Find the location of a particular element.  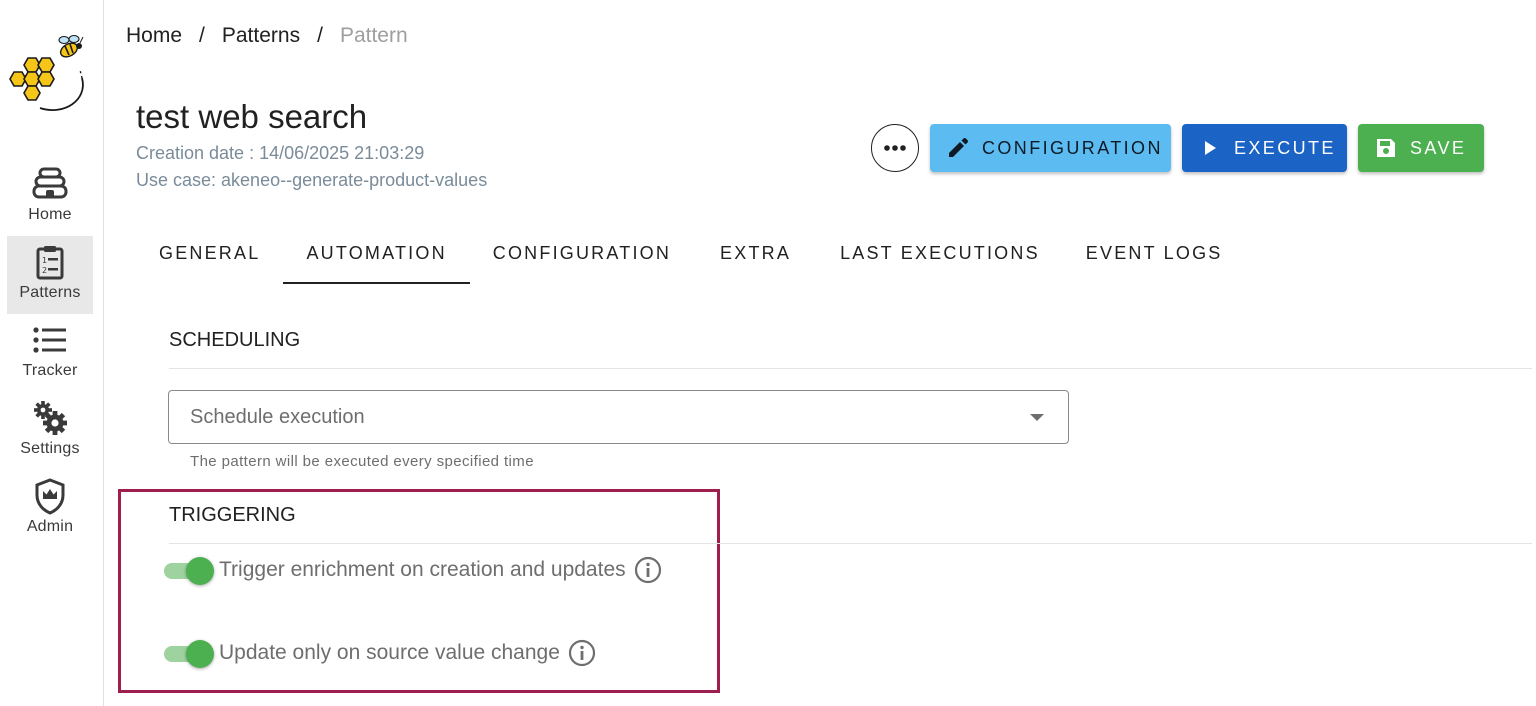

scheduling-divider is located at coordinates (850, 368).